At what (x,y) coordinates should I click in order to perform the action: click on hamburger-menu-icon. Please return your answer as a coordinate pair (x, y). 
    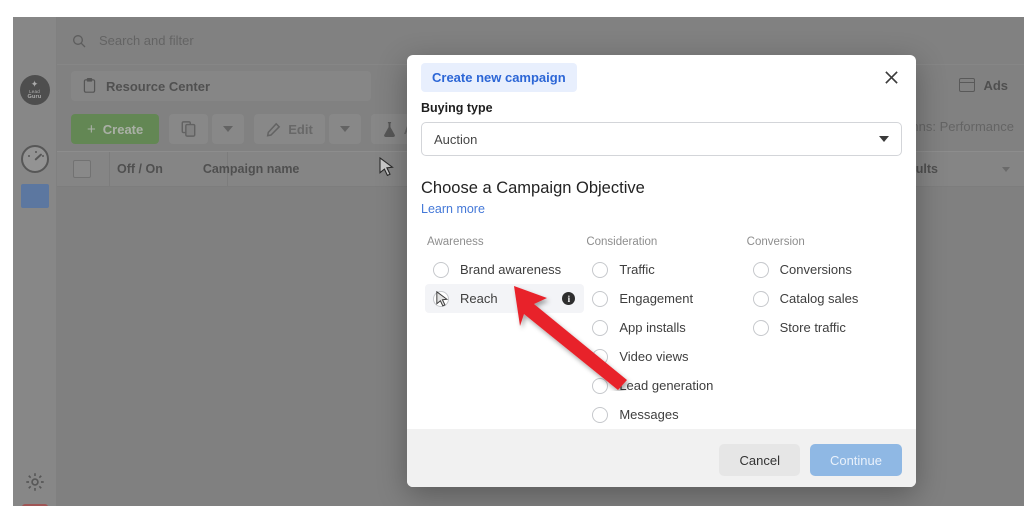
    Looking at the image, I should click on (35, 42).